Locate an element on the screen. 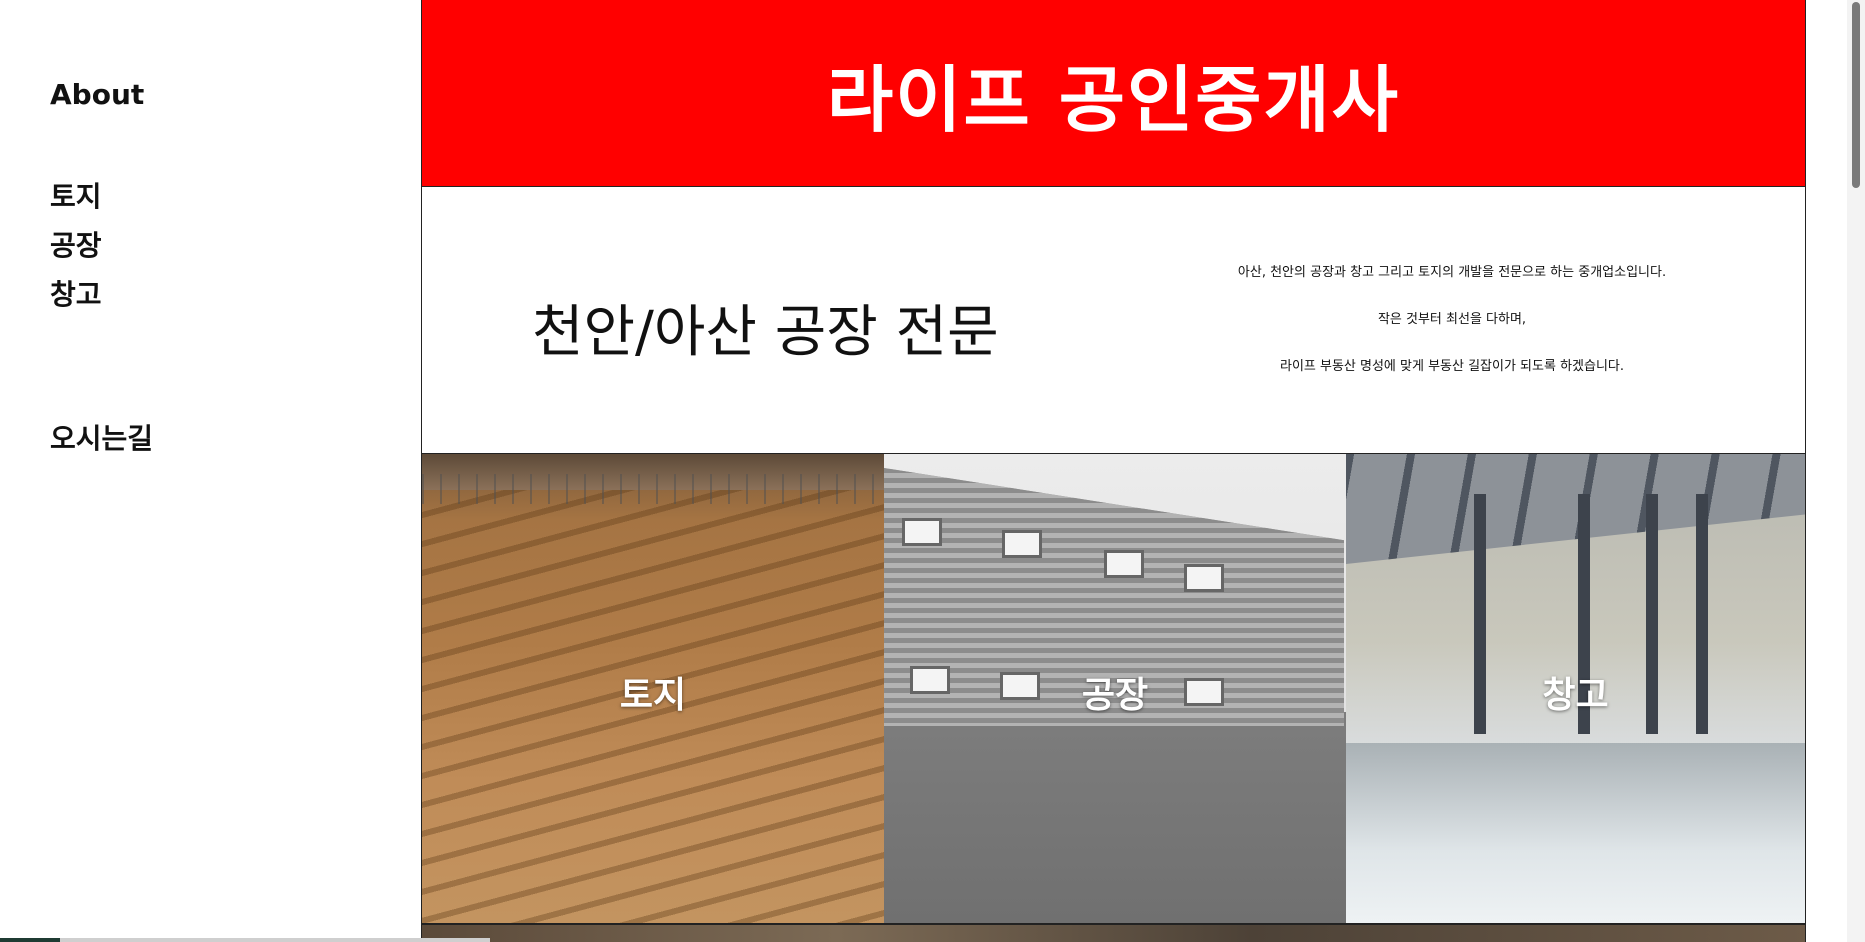 This screenshot has width=1865, height=942. intro-line: 라이프 부동산 명성에 맞게 부동산 길잡이가 되도록 하겠습니다. is located at coordinates (1452, 366).